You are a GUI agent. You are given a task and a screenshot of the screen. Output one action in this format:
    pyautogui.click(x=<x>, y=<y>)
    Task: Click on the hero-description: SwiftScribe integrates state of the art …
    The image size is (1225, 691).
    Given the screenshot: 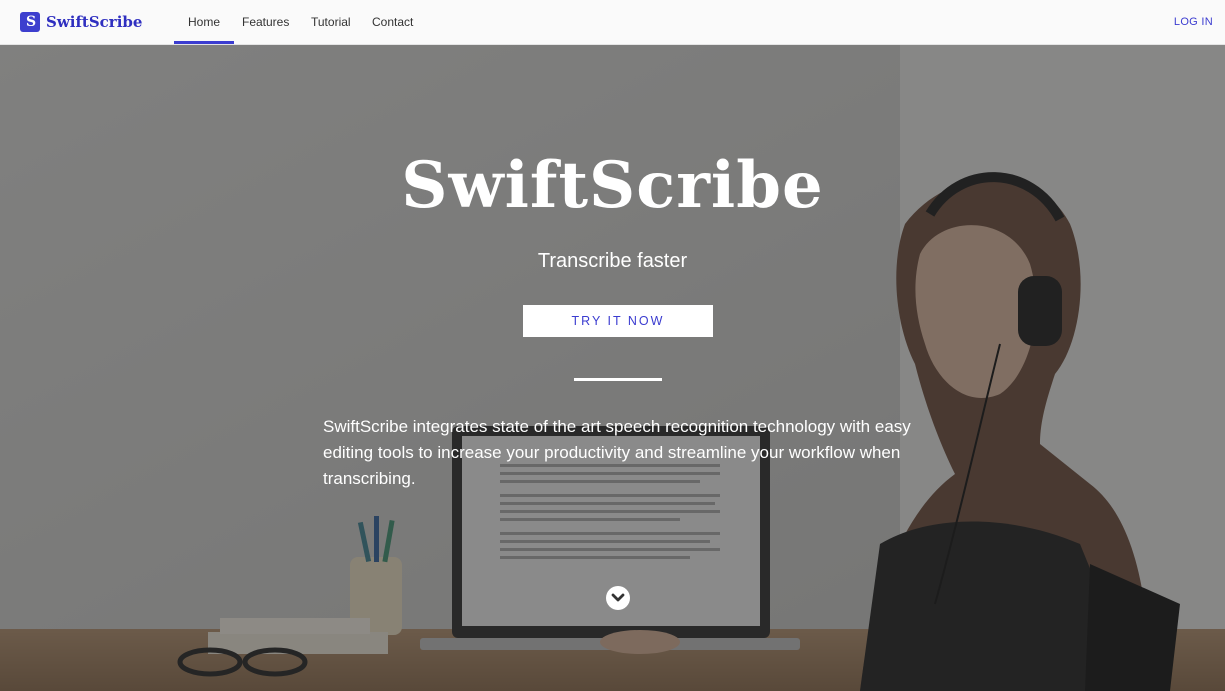 What is the action you would take?
    pyautogui.click(x=617, y=452)
    